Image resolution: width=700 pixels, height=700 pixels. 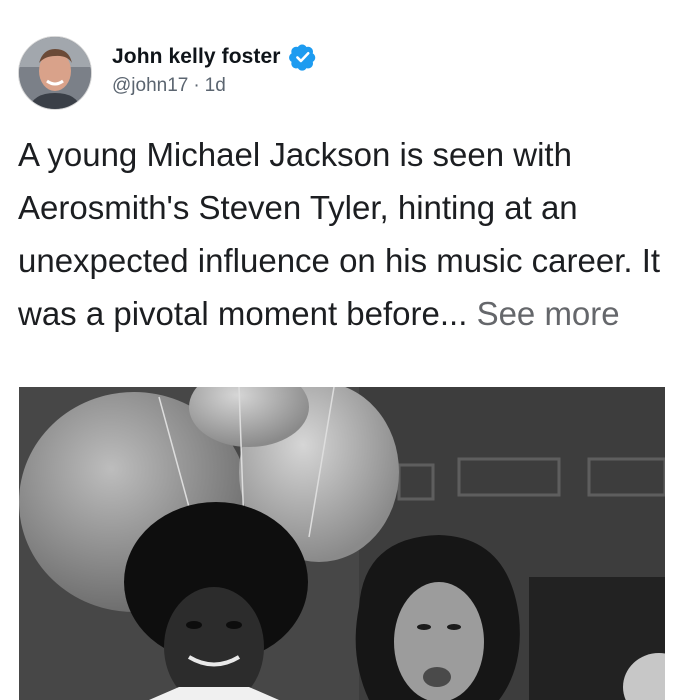 I want to click on verified-badge-icon, so click(x=302, y=57).